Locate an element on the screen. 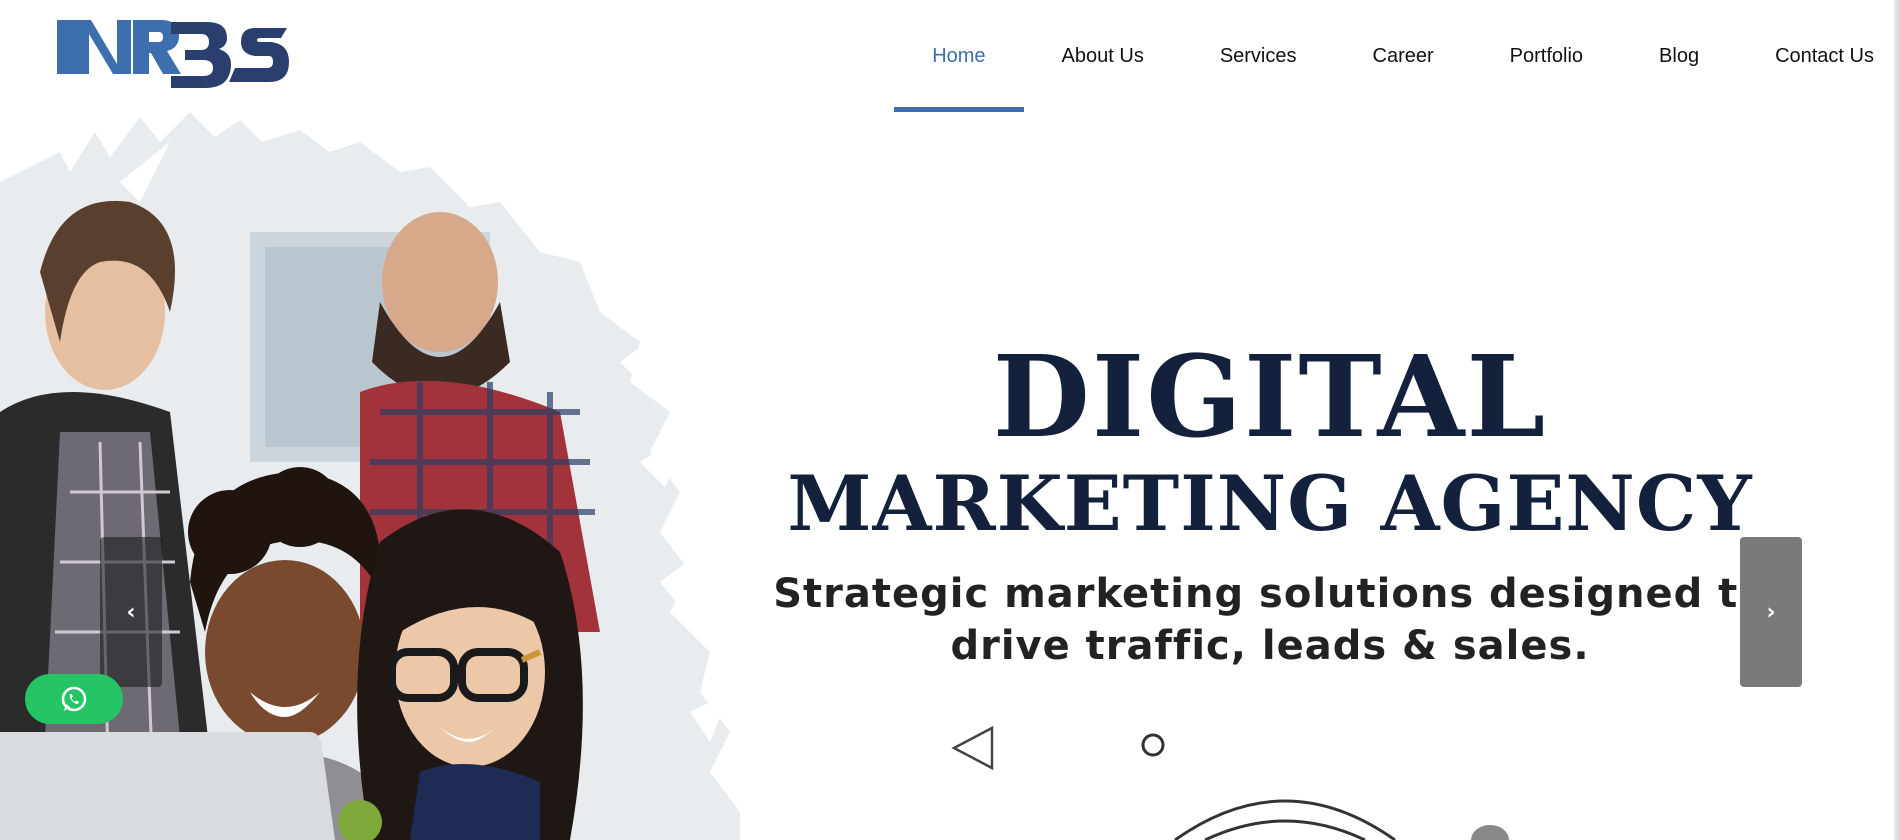 The width and height of the screenshot is (1900, 840). nav-item-portfolio: Portfolio is located at coordinates (1546, 56).